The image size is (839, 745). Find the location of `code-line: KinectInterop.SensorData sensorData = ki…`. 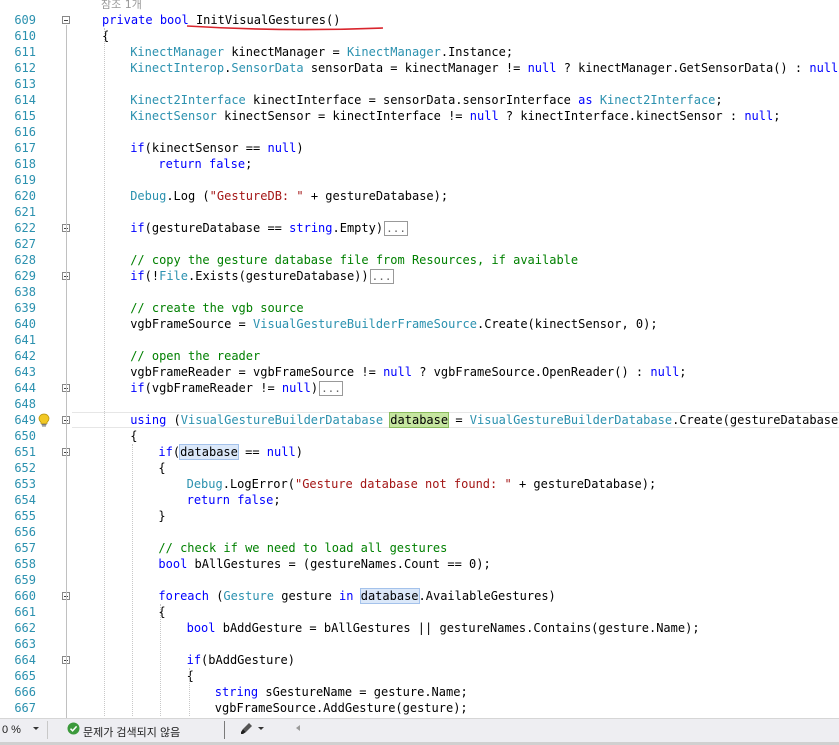

code-line: KinectInterop.SensorData sensorData = ki… is located at coordinates (484, 68).